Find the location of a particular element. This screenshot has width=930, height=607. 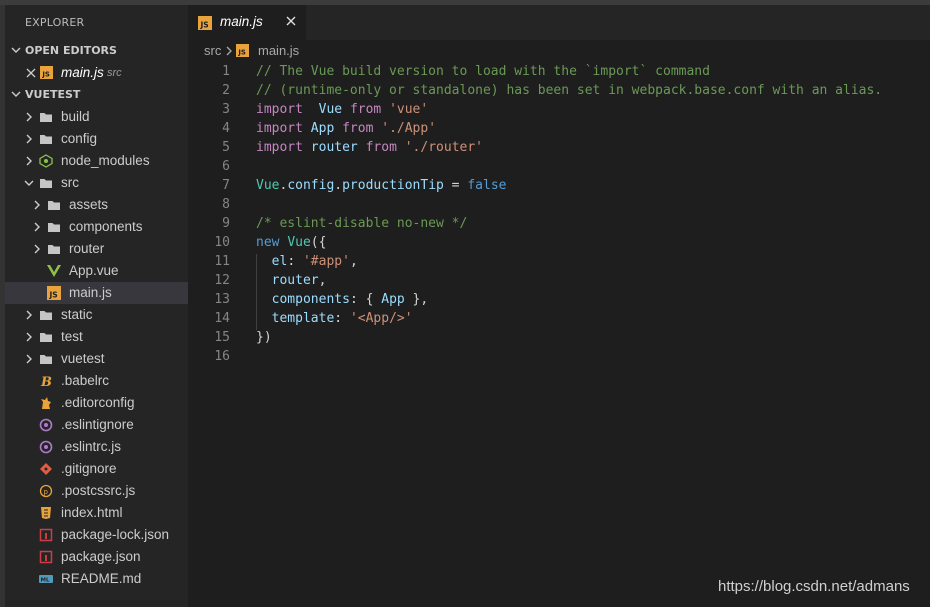

tree-item: B .babelrc is located at coordinates (96, 381).